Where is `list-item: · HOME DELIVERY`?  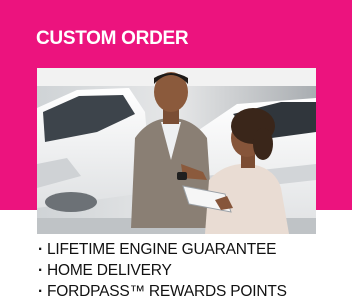 list-item: · HOME DELIVERY is located at coordinates (162, 270).